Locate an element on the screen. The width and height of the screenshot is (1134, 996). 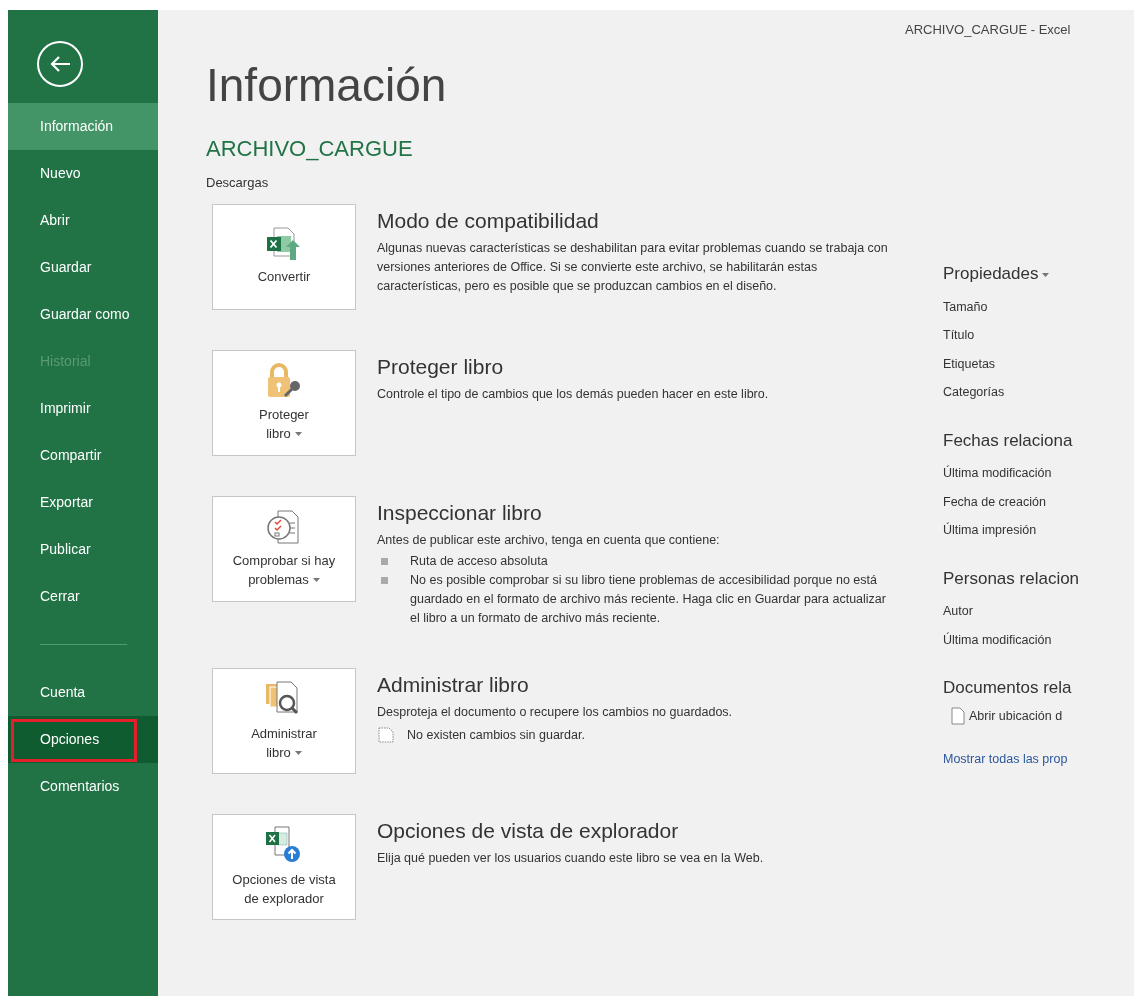
button-label: Proteger is located at coordinates (284, 414).